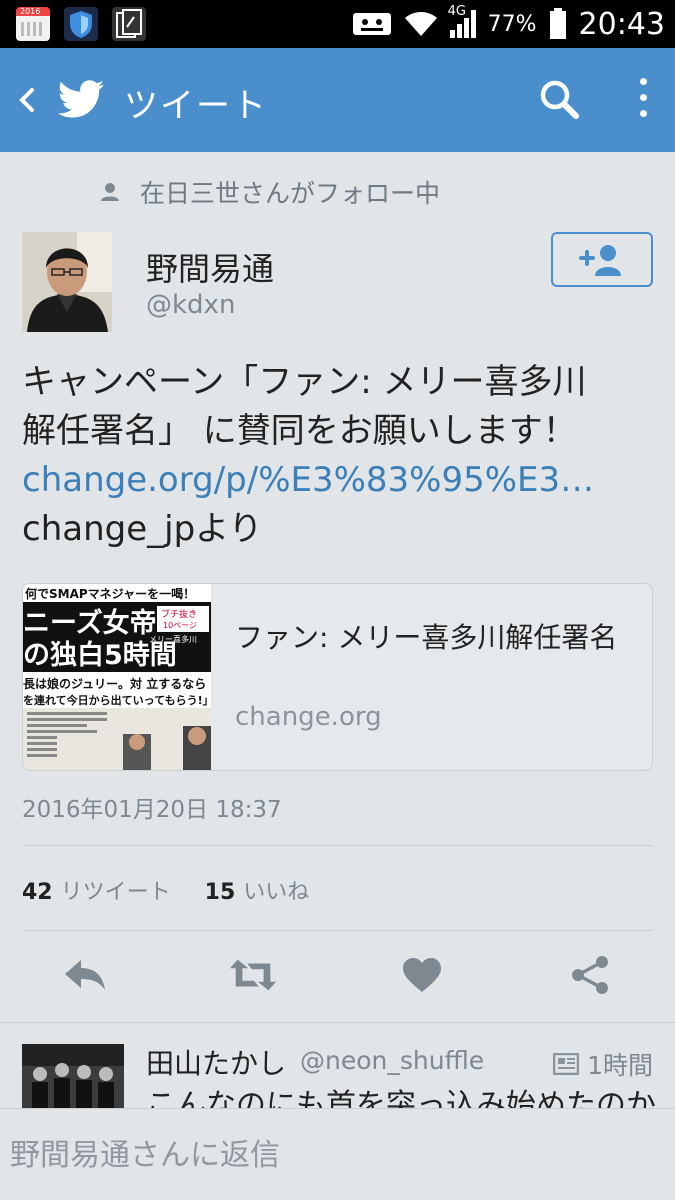 This screenshot has width=675, height=1200. I want to click on social-context: 在日三世さんがフォロー中, so click(270, 192).